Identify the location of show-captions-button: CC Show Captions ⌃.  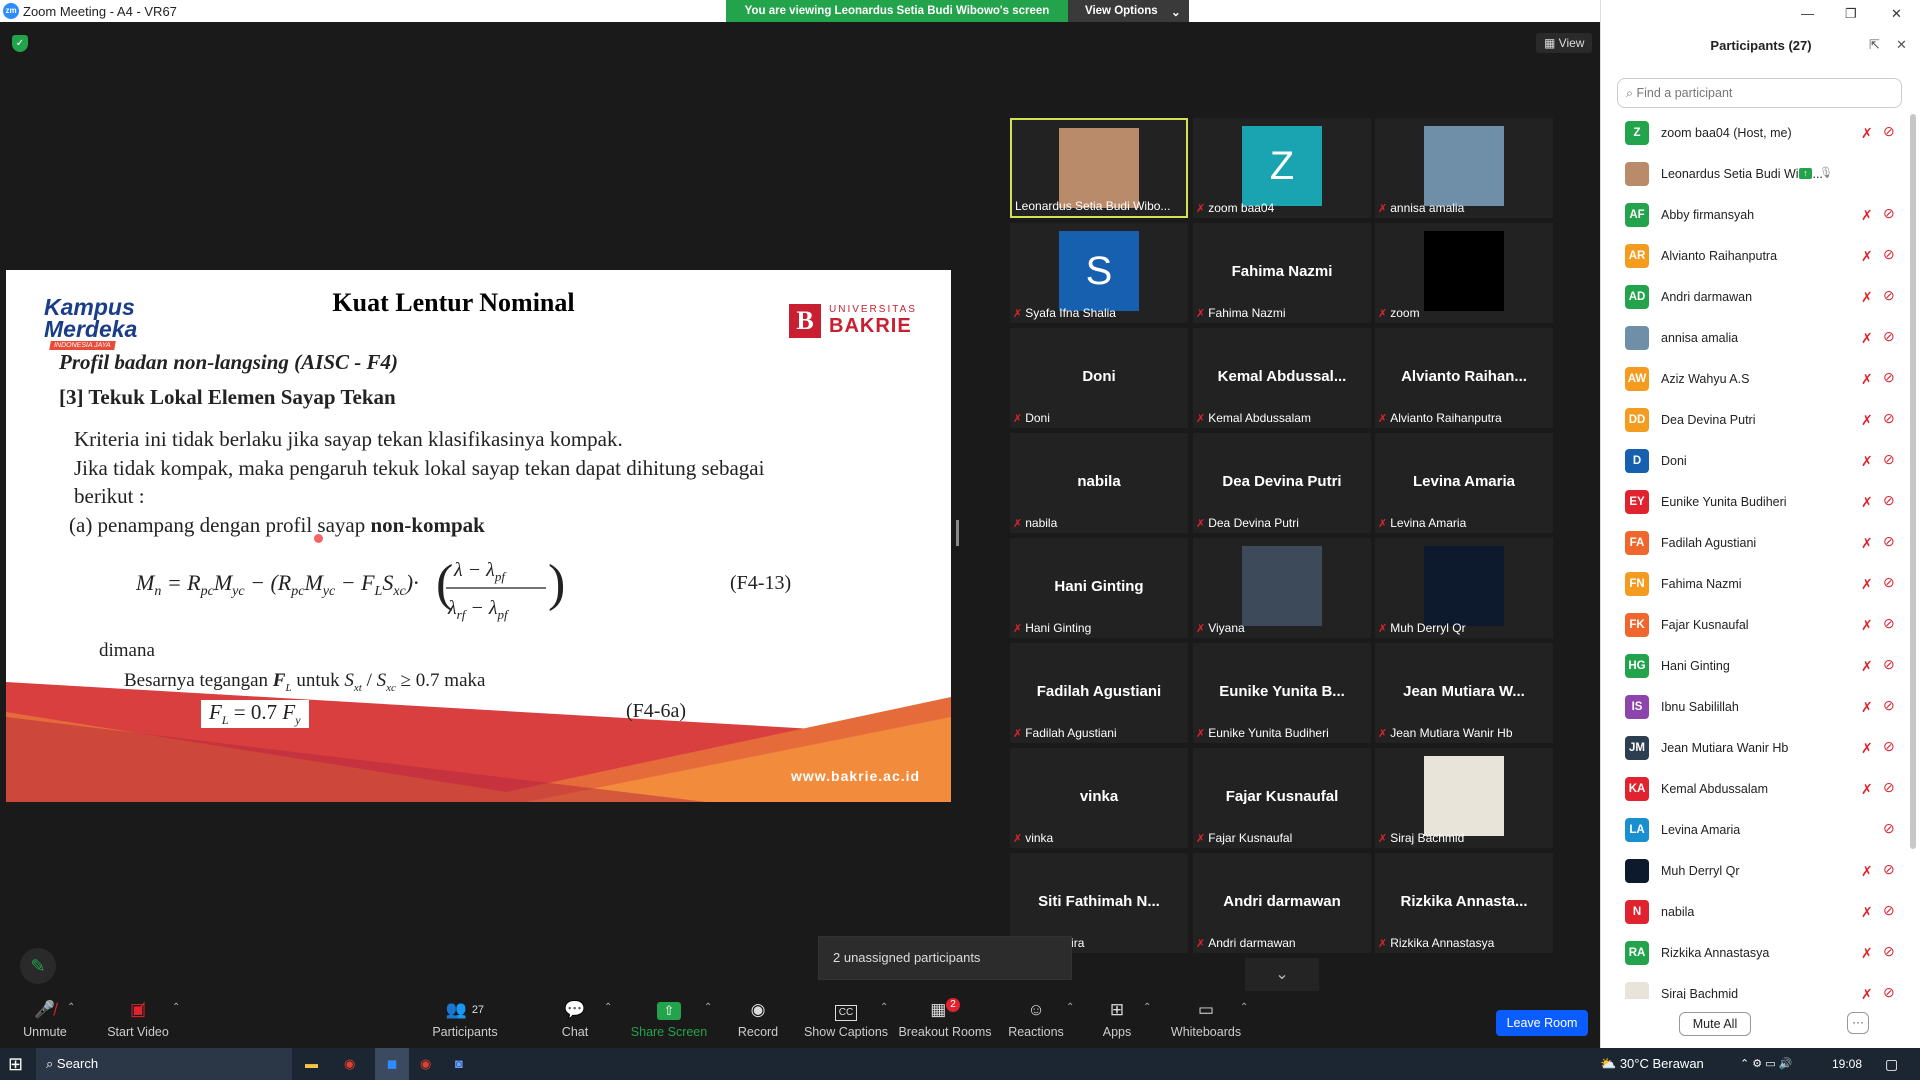
(846, 1018).